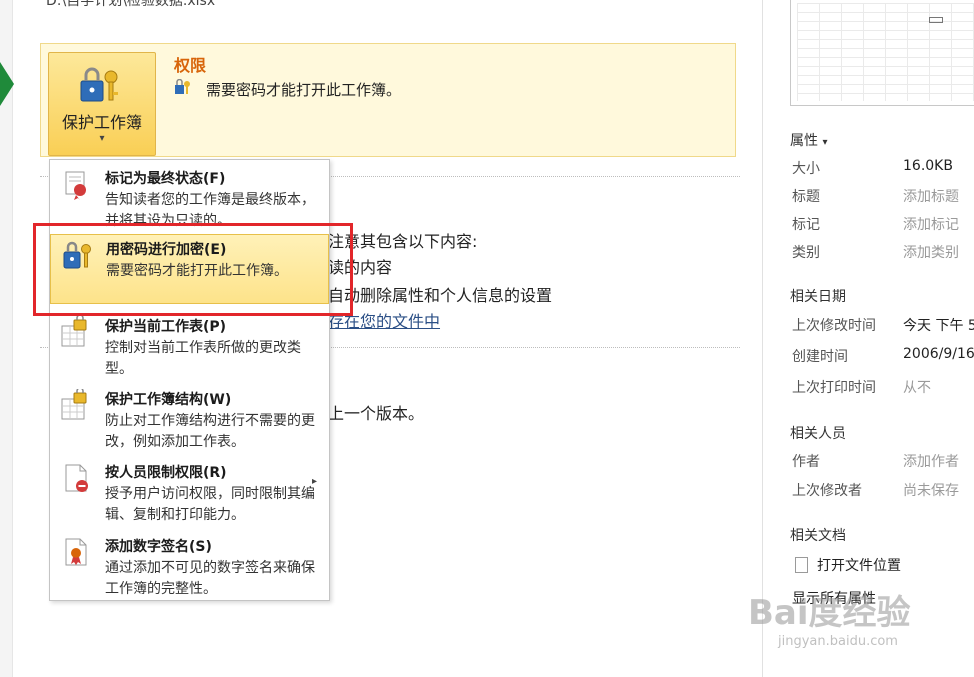 The width and height of the screenshot is (974, 677). Describe the element at coordinates (75, 185) in the screenshot. I see `mark-final-icon` at that location.